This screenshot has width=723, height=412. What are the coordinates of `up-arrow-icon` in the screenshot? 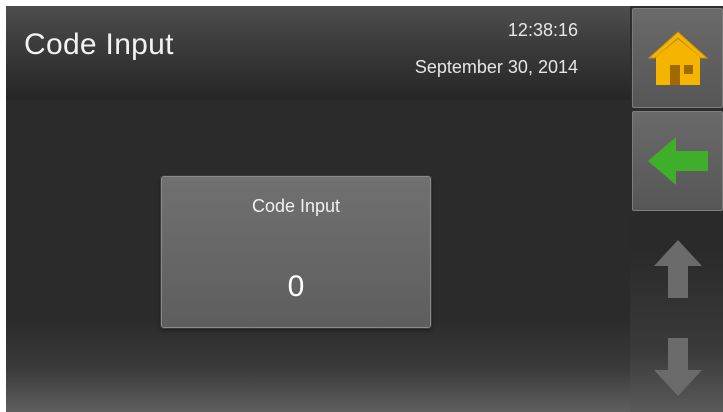 It's located at (678, 269).